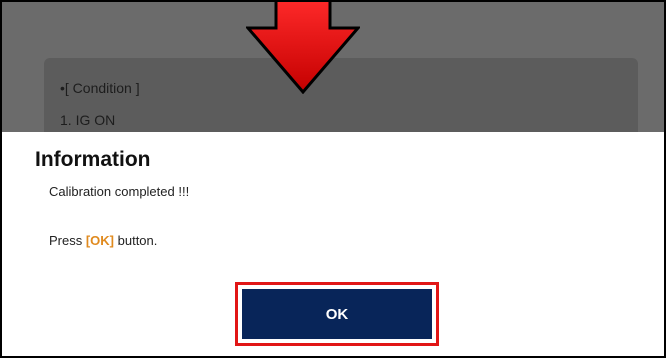 The image size is (666, 358). I want to click on dialog-instruction: Press [OK] button., so click(103, 240).